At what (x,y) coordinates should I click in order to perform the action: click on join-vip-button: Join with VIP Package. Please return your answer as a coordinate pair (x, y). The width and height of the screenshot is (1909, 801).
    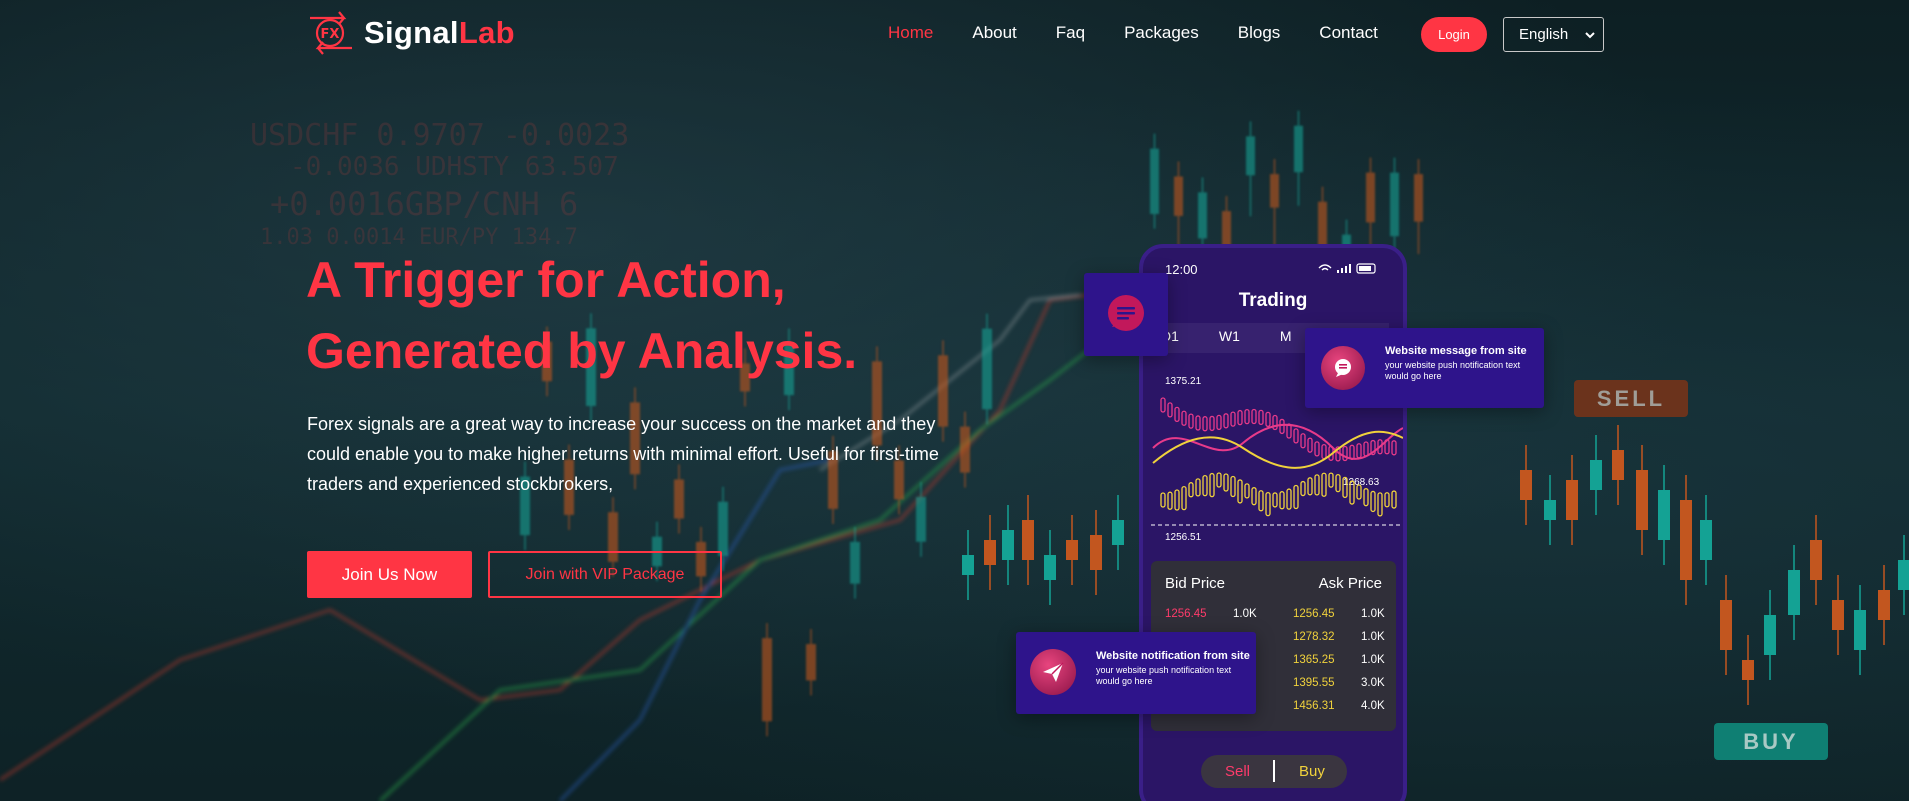
    Looking at the image, I should click on (605, 574).